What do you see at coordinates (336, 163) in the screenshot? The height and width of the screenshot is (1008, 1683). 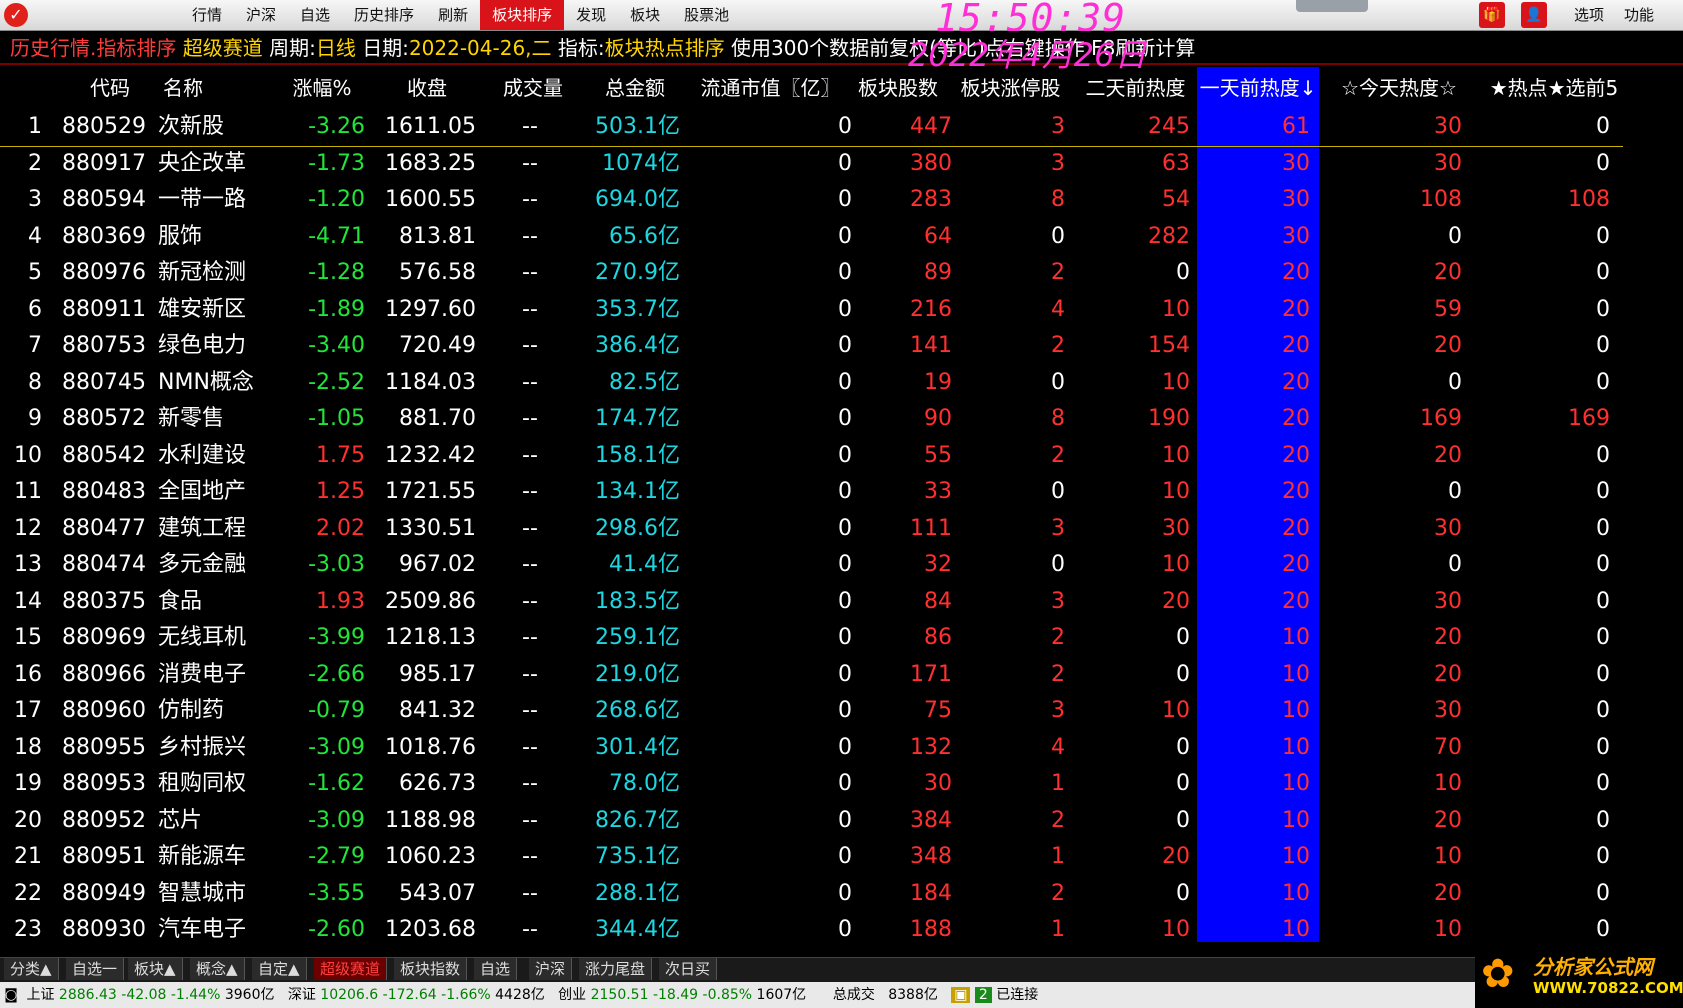 I see `cell-col-3: -1.73` at bounding box center [336, 163].